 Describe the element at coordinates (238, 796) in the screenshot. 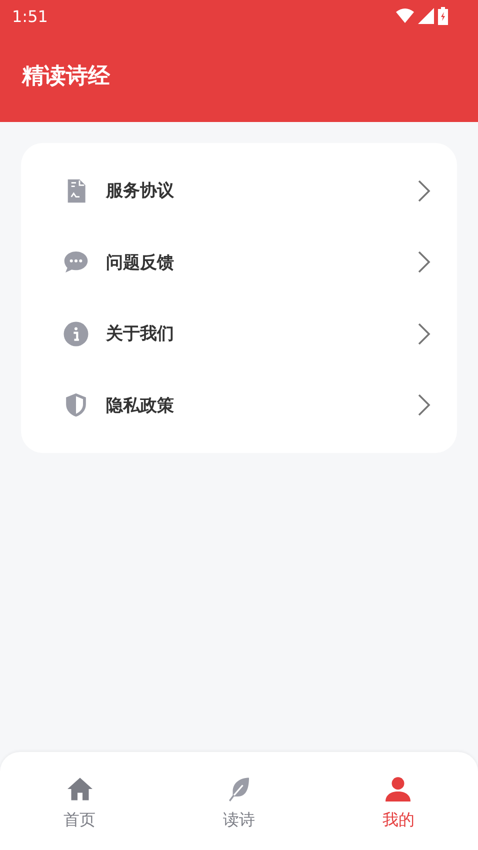

I see `nav-tab: 读诗` at that location.